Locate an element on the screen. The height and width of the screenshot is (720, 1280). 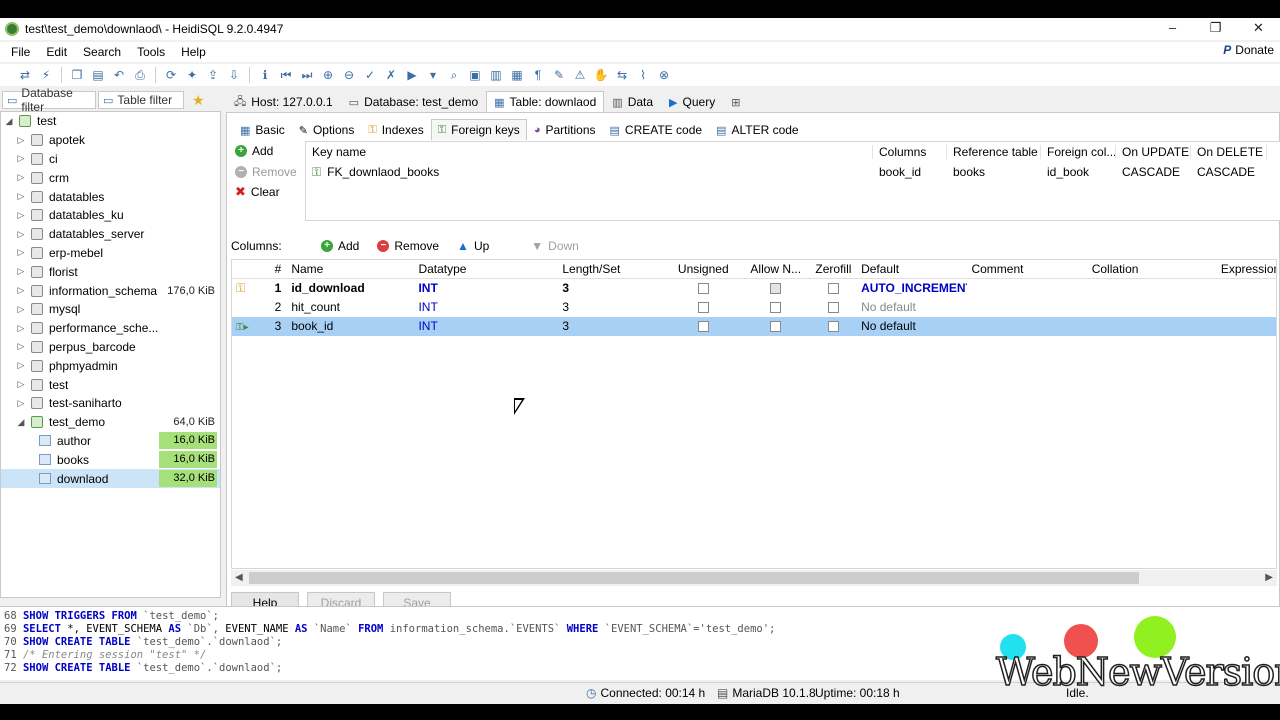
header-datatype: Datatype is located at coordinates (486, 269).